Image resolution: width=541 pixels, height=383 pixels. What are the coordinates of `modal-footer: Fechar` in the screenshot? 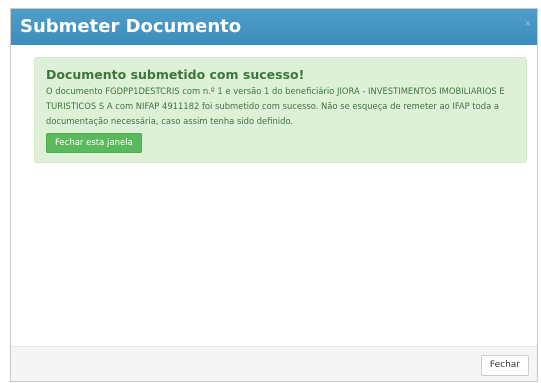 It's located at (274, 363).